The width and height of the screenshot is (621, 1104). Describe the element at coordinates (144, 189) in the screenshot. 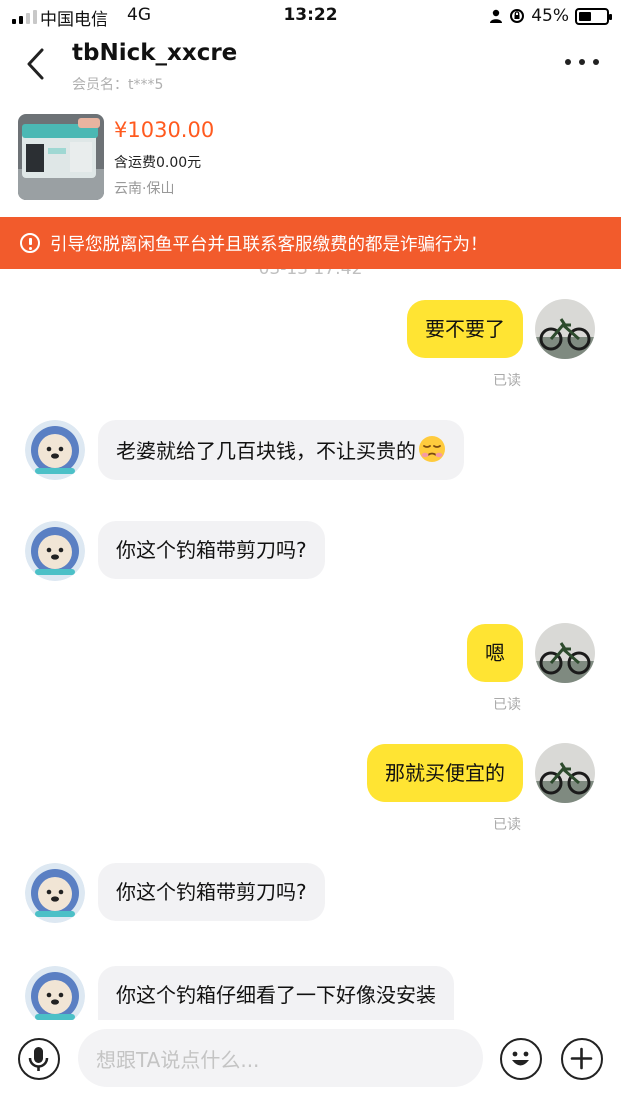

I see `product-location: 云南·保山` at that location.